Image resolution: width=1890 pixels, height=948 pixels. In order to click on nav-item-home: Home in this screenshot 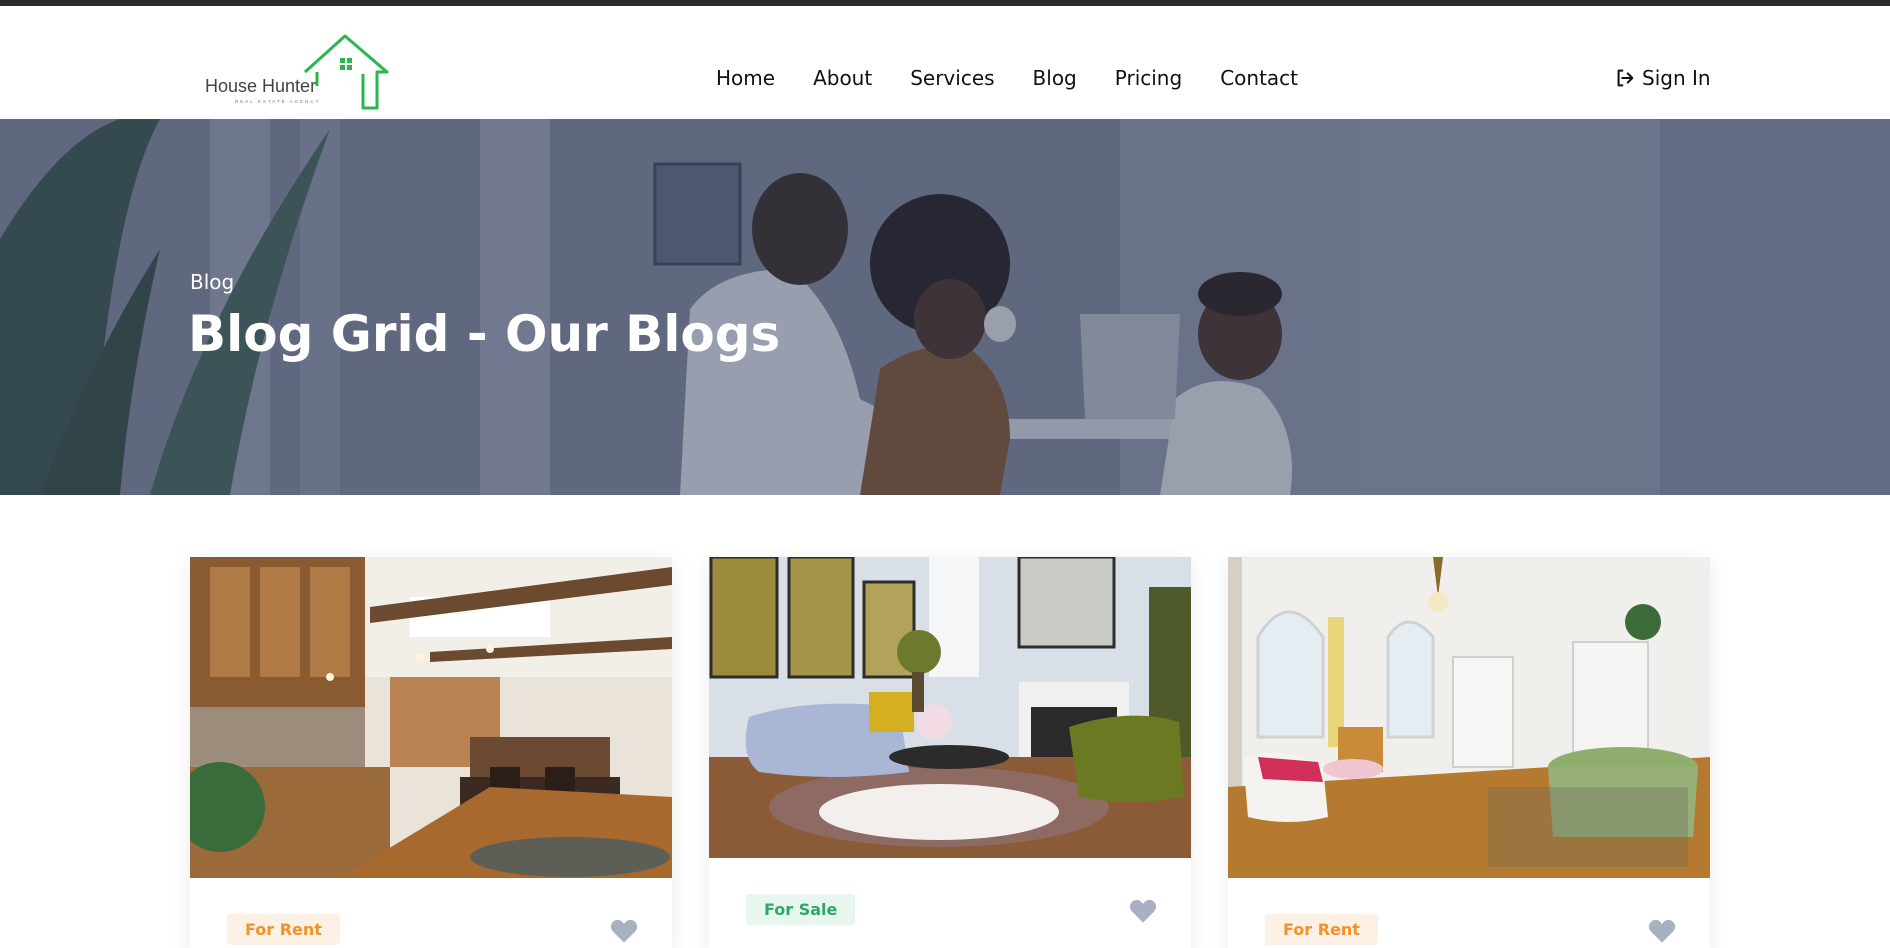, I will do `click(745, 78)`.